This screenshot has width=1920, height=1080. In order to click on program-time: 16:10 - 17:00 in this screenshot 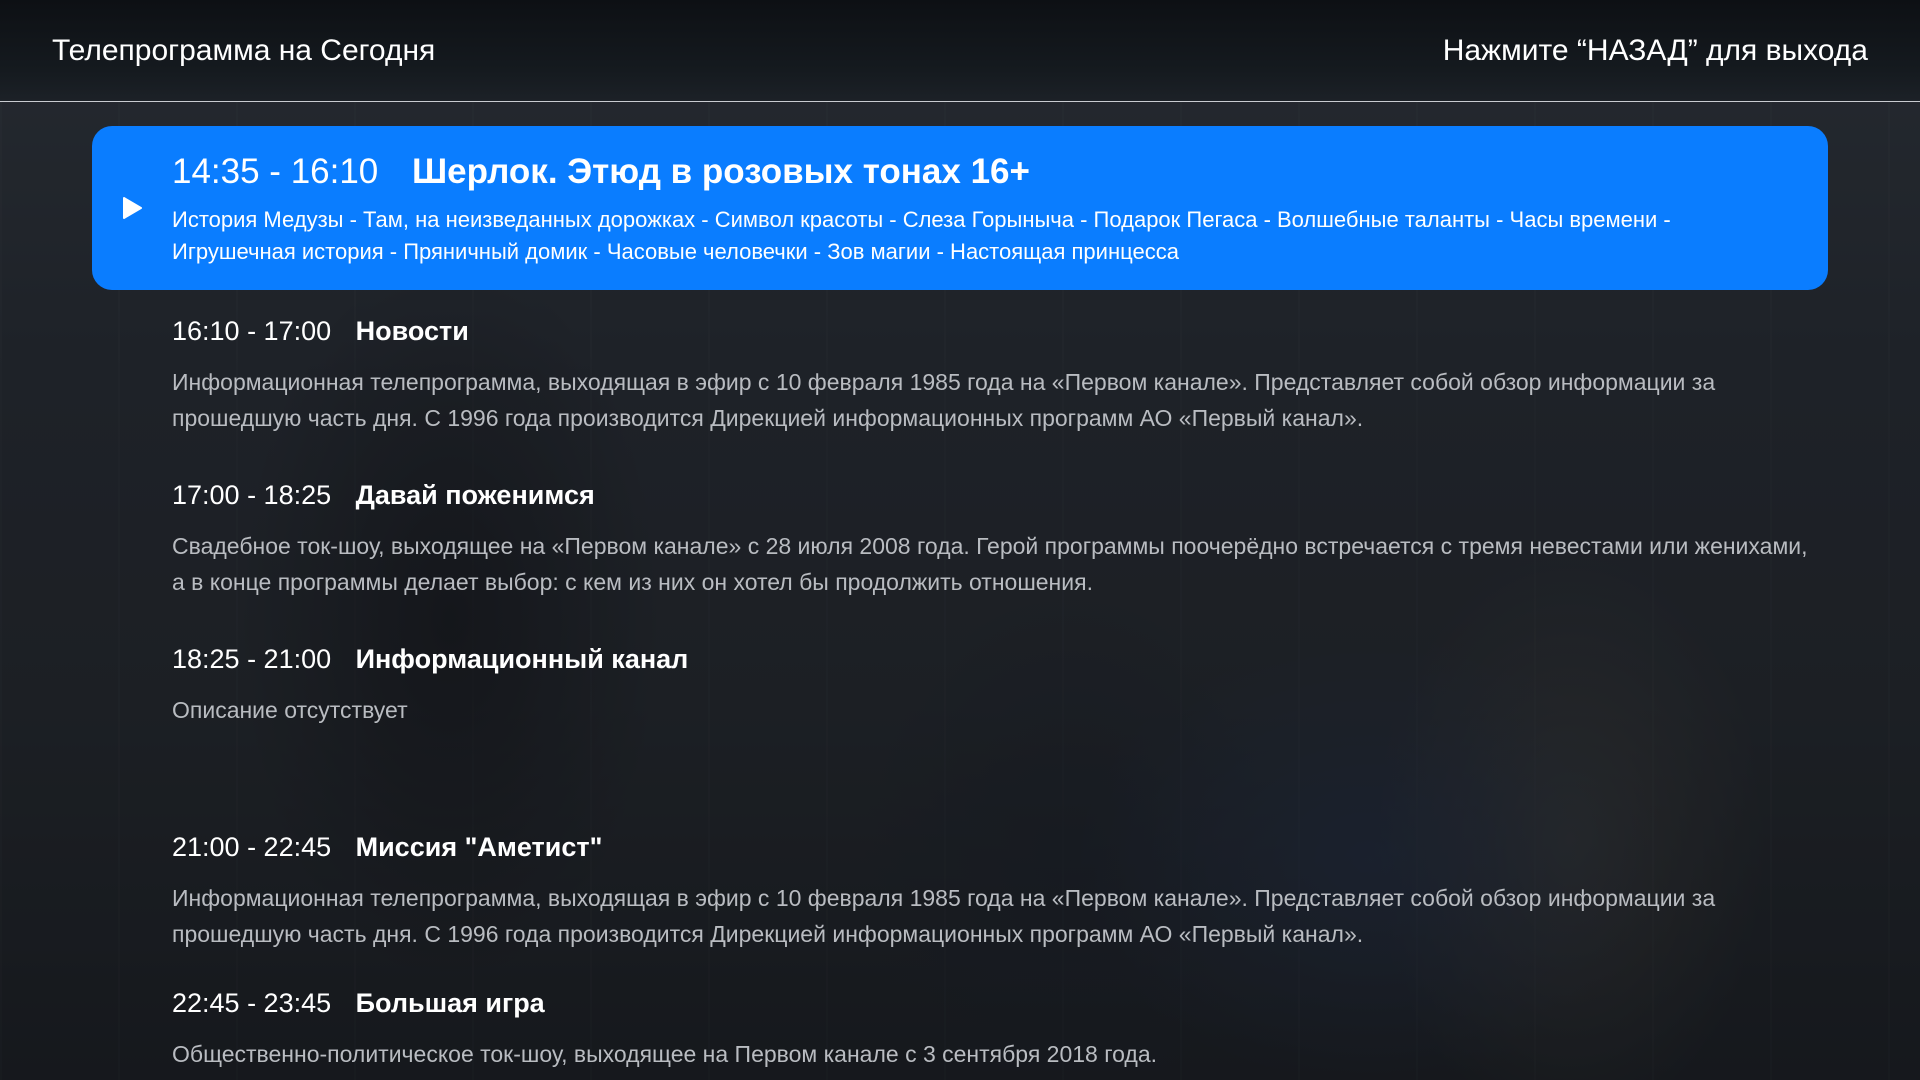, I will do `click(252, 331)`.